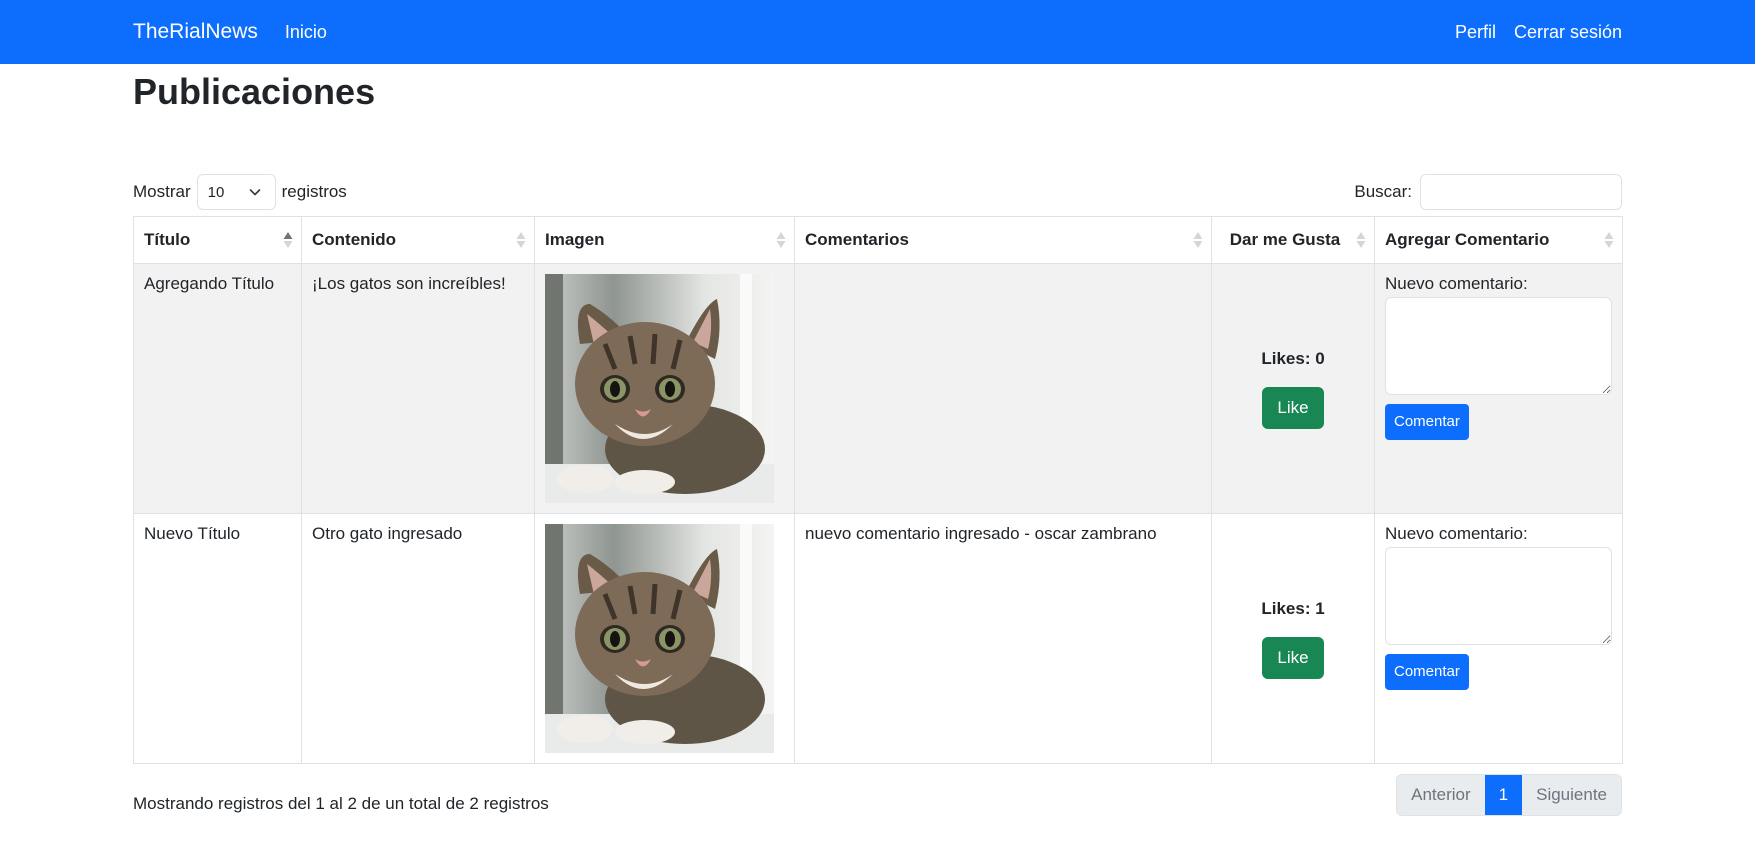 The image size is (1755, 848). What do you see at coordinates (1571, 795) in the screenshot?
I see `pagination-next: Siguiente` at bounding box center [1571, 795].